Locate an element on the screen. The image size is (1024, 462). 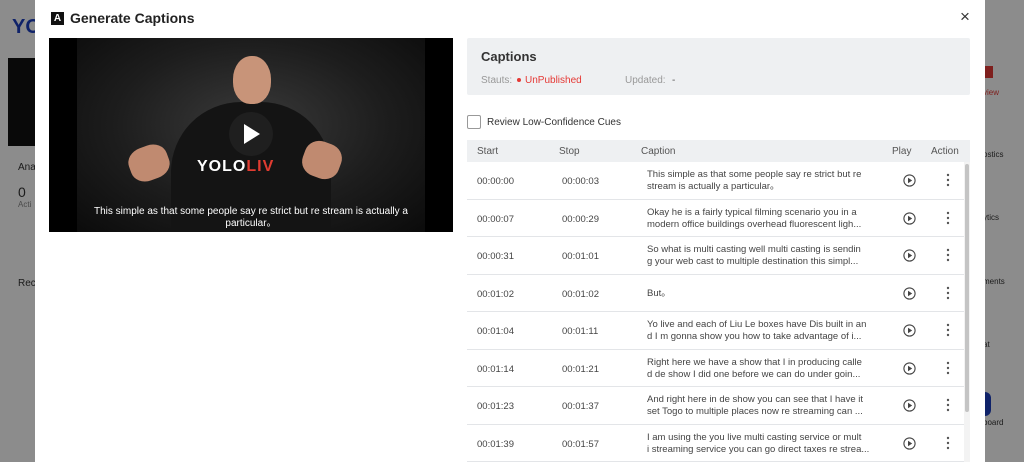
modal-title: Generate Captions is located at coordinates (132, 18).